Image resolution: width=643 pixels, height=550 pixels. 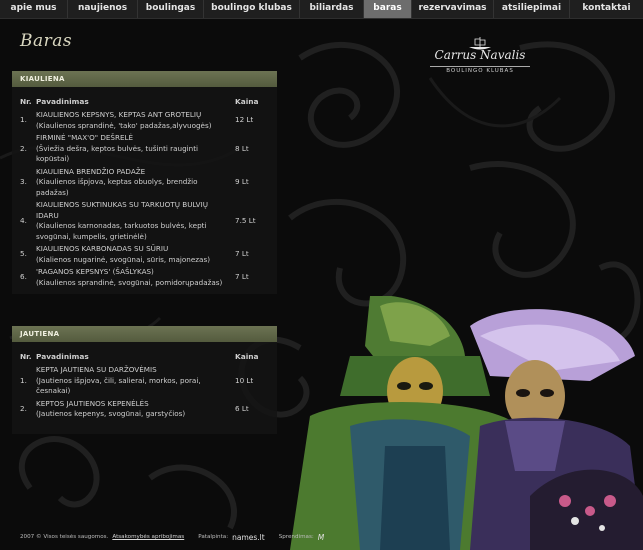 I want to click on logo-subtitle: BOULINGO KLUBAS, so click(x=480, y=71).